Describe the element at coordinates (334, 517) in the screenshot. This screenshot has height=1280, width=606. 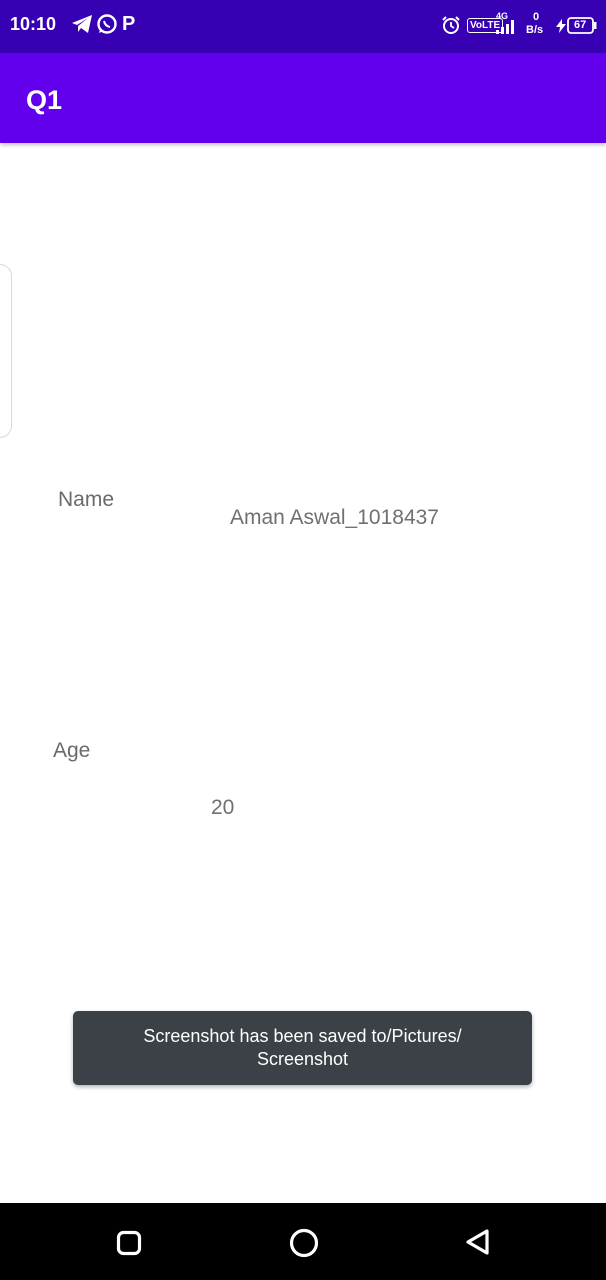
I see `name-value: Aman Aswal_1018437` at that location.